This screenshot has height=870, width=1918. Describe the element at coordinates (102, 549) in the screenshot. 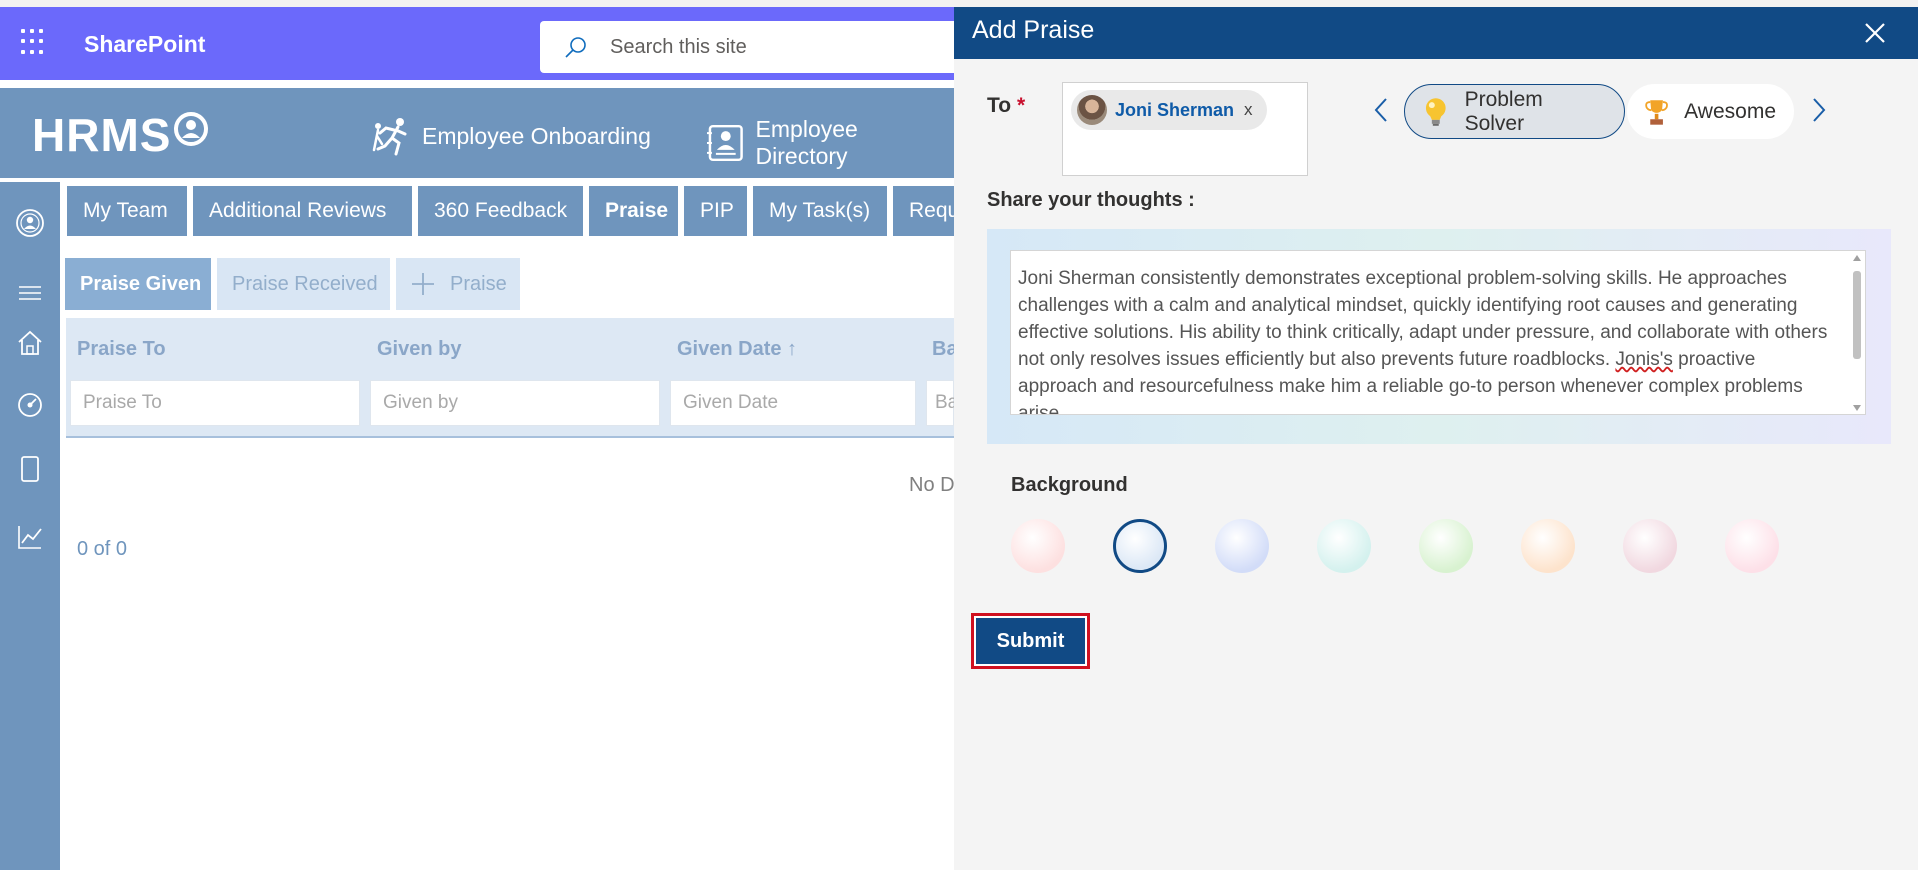

I see `pager: 0 of 0` at that location.